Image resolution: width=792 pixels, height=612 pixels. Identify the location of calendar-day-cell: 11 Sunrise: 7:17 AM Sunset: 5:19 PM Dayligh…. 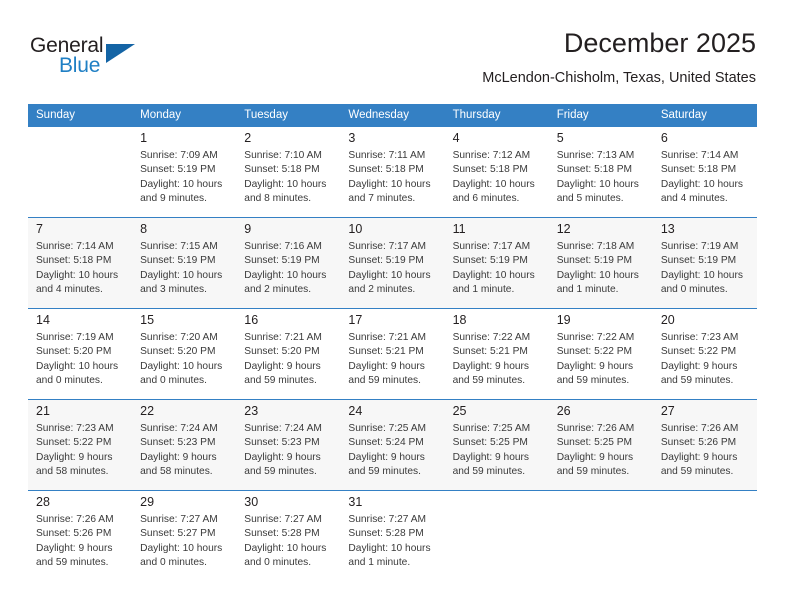
(496, 263).